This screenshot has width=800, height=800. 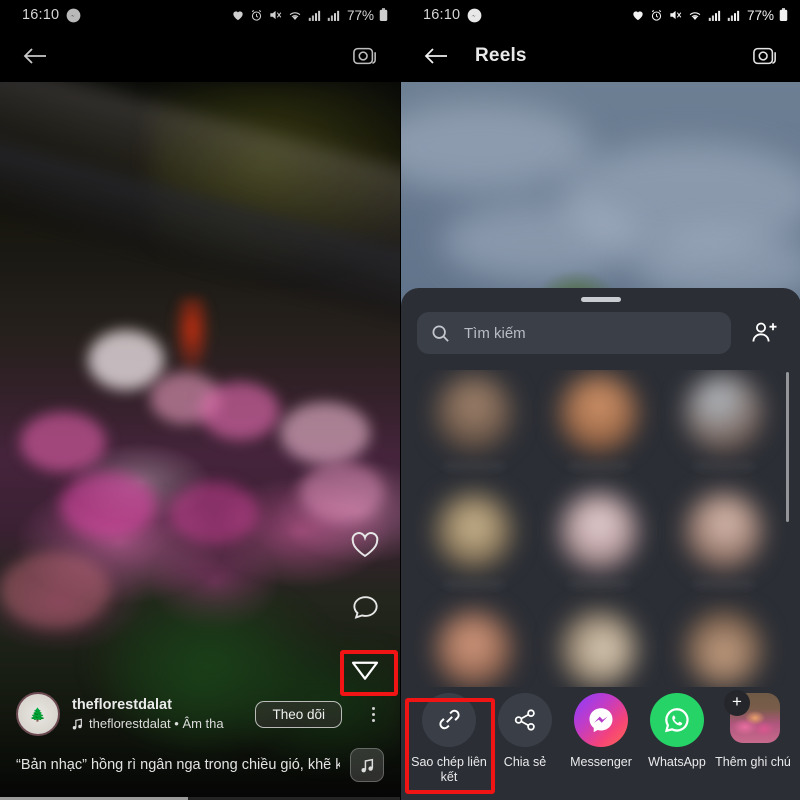 What do you see at coordinates (737, 702) in the screenshot?
I see `plus-icon: +` at bounding box center [737, 702].